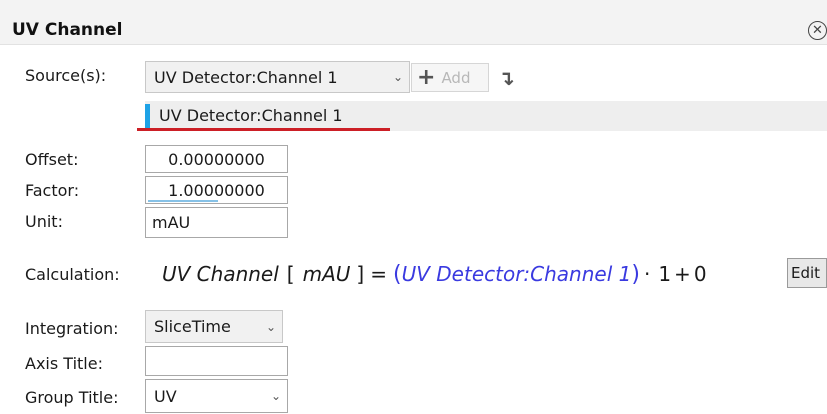 This screenshot has height=414, width=827. I want to click on offset-input: 0.00000000, so click(216, 159).